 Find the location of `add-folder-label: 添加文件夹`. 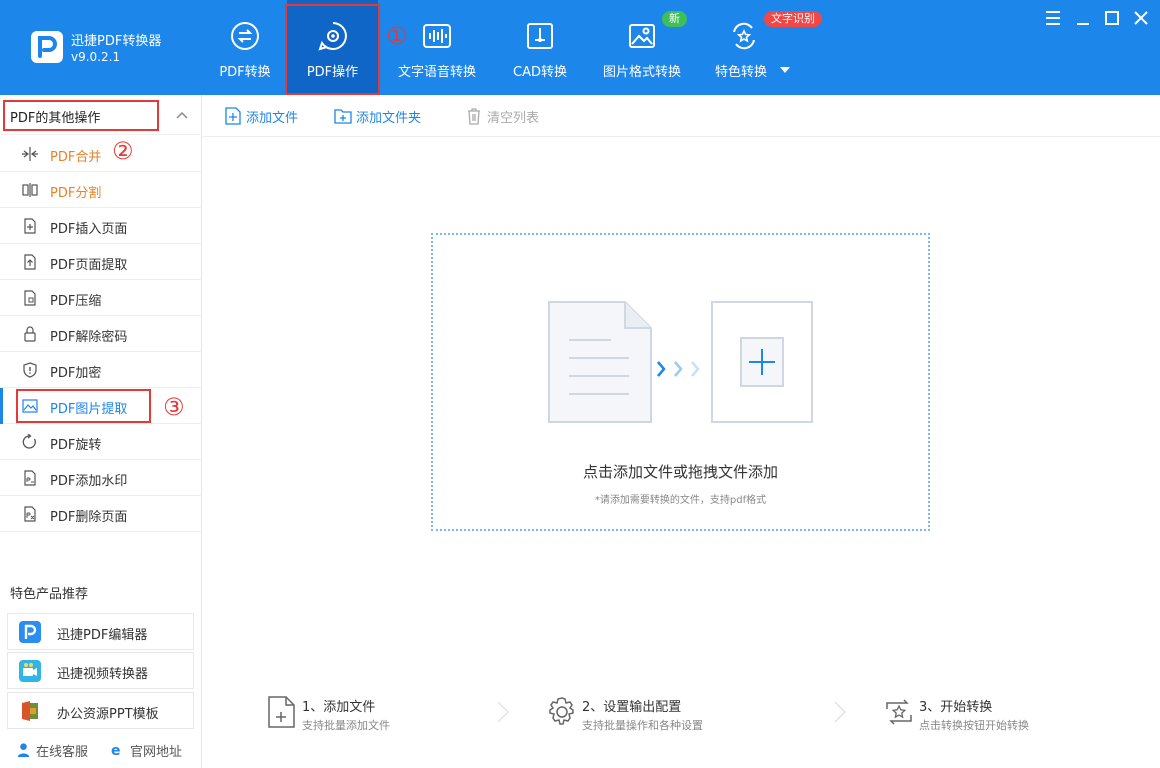

add-folder-label: 添加文件夹 is located at coordinates (389, 118).